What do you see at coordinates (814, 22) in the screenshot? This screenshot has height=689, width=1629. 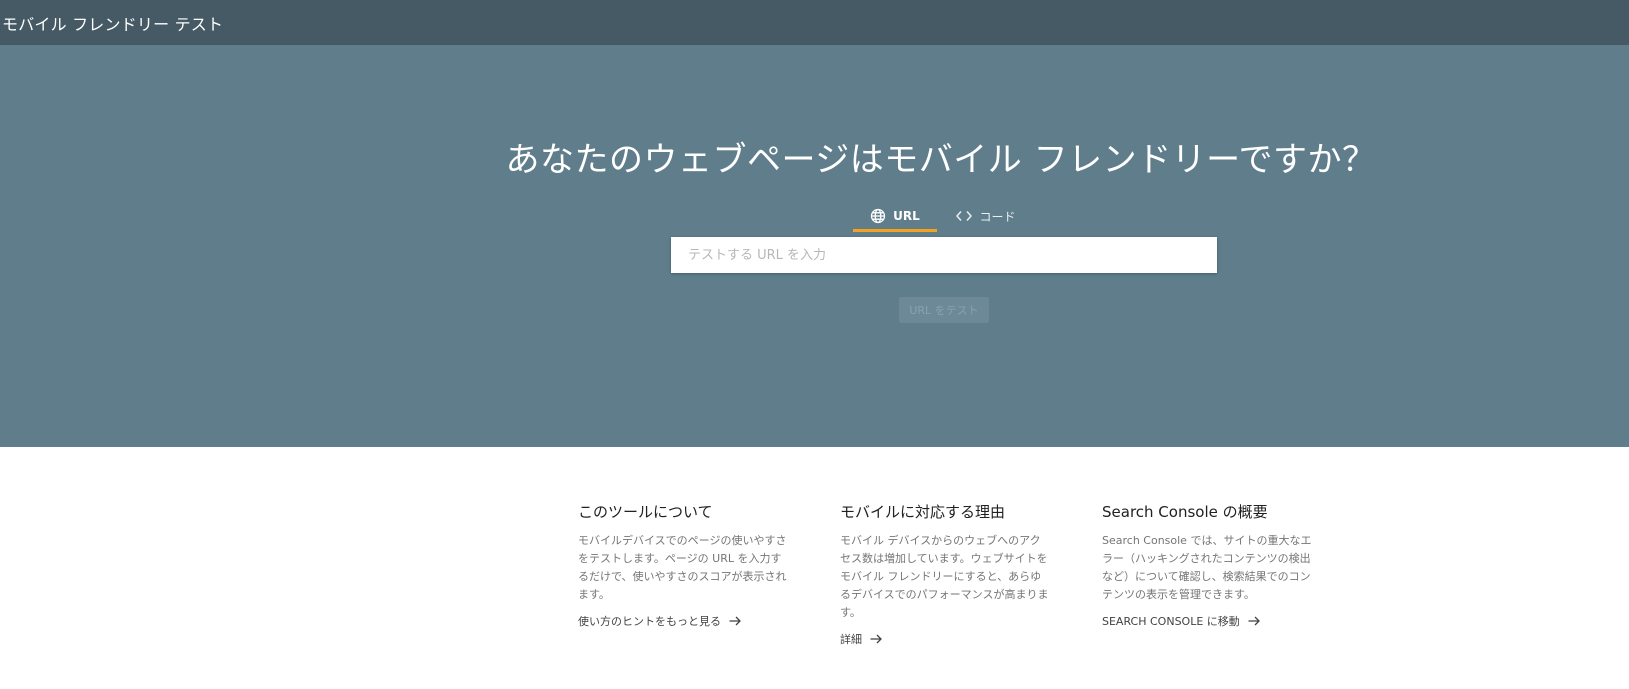 I see `top-bar: モバイル フレンドリー テスト` at bounding box center [814, 22].